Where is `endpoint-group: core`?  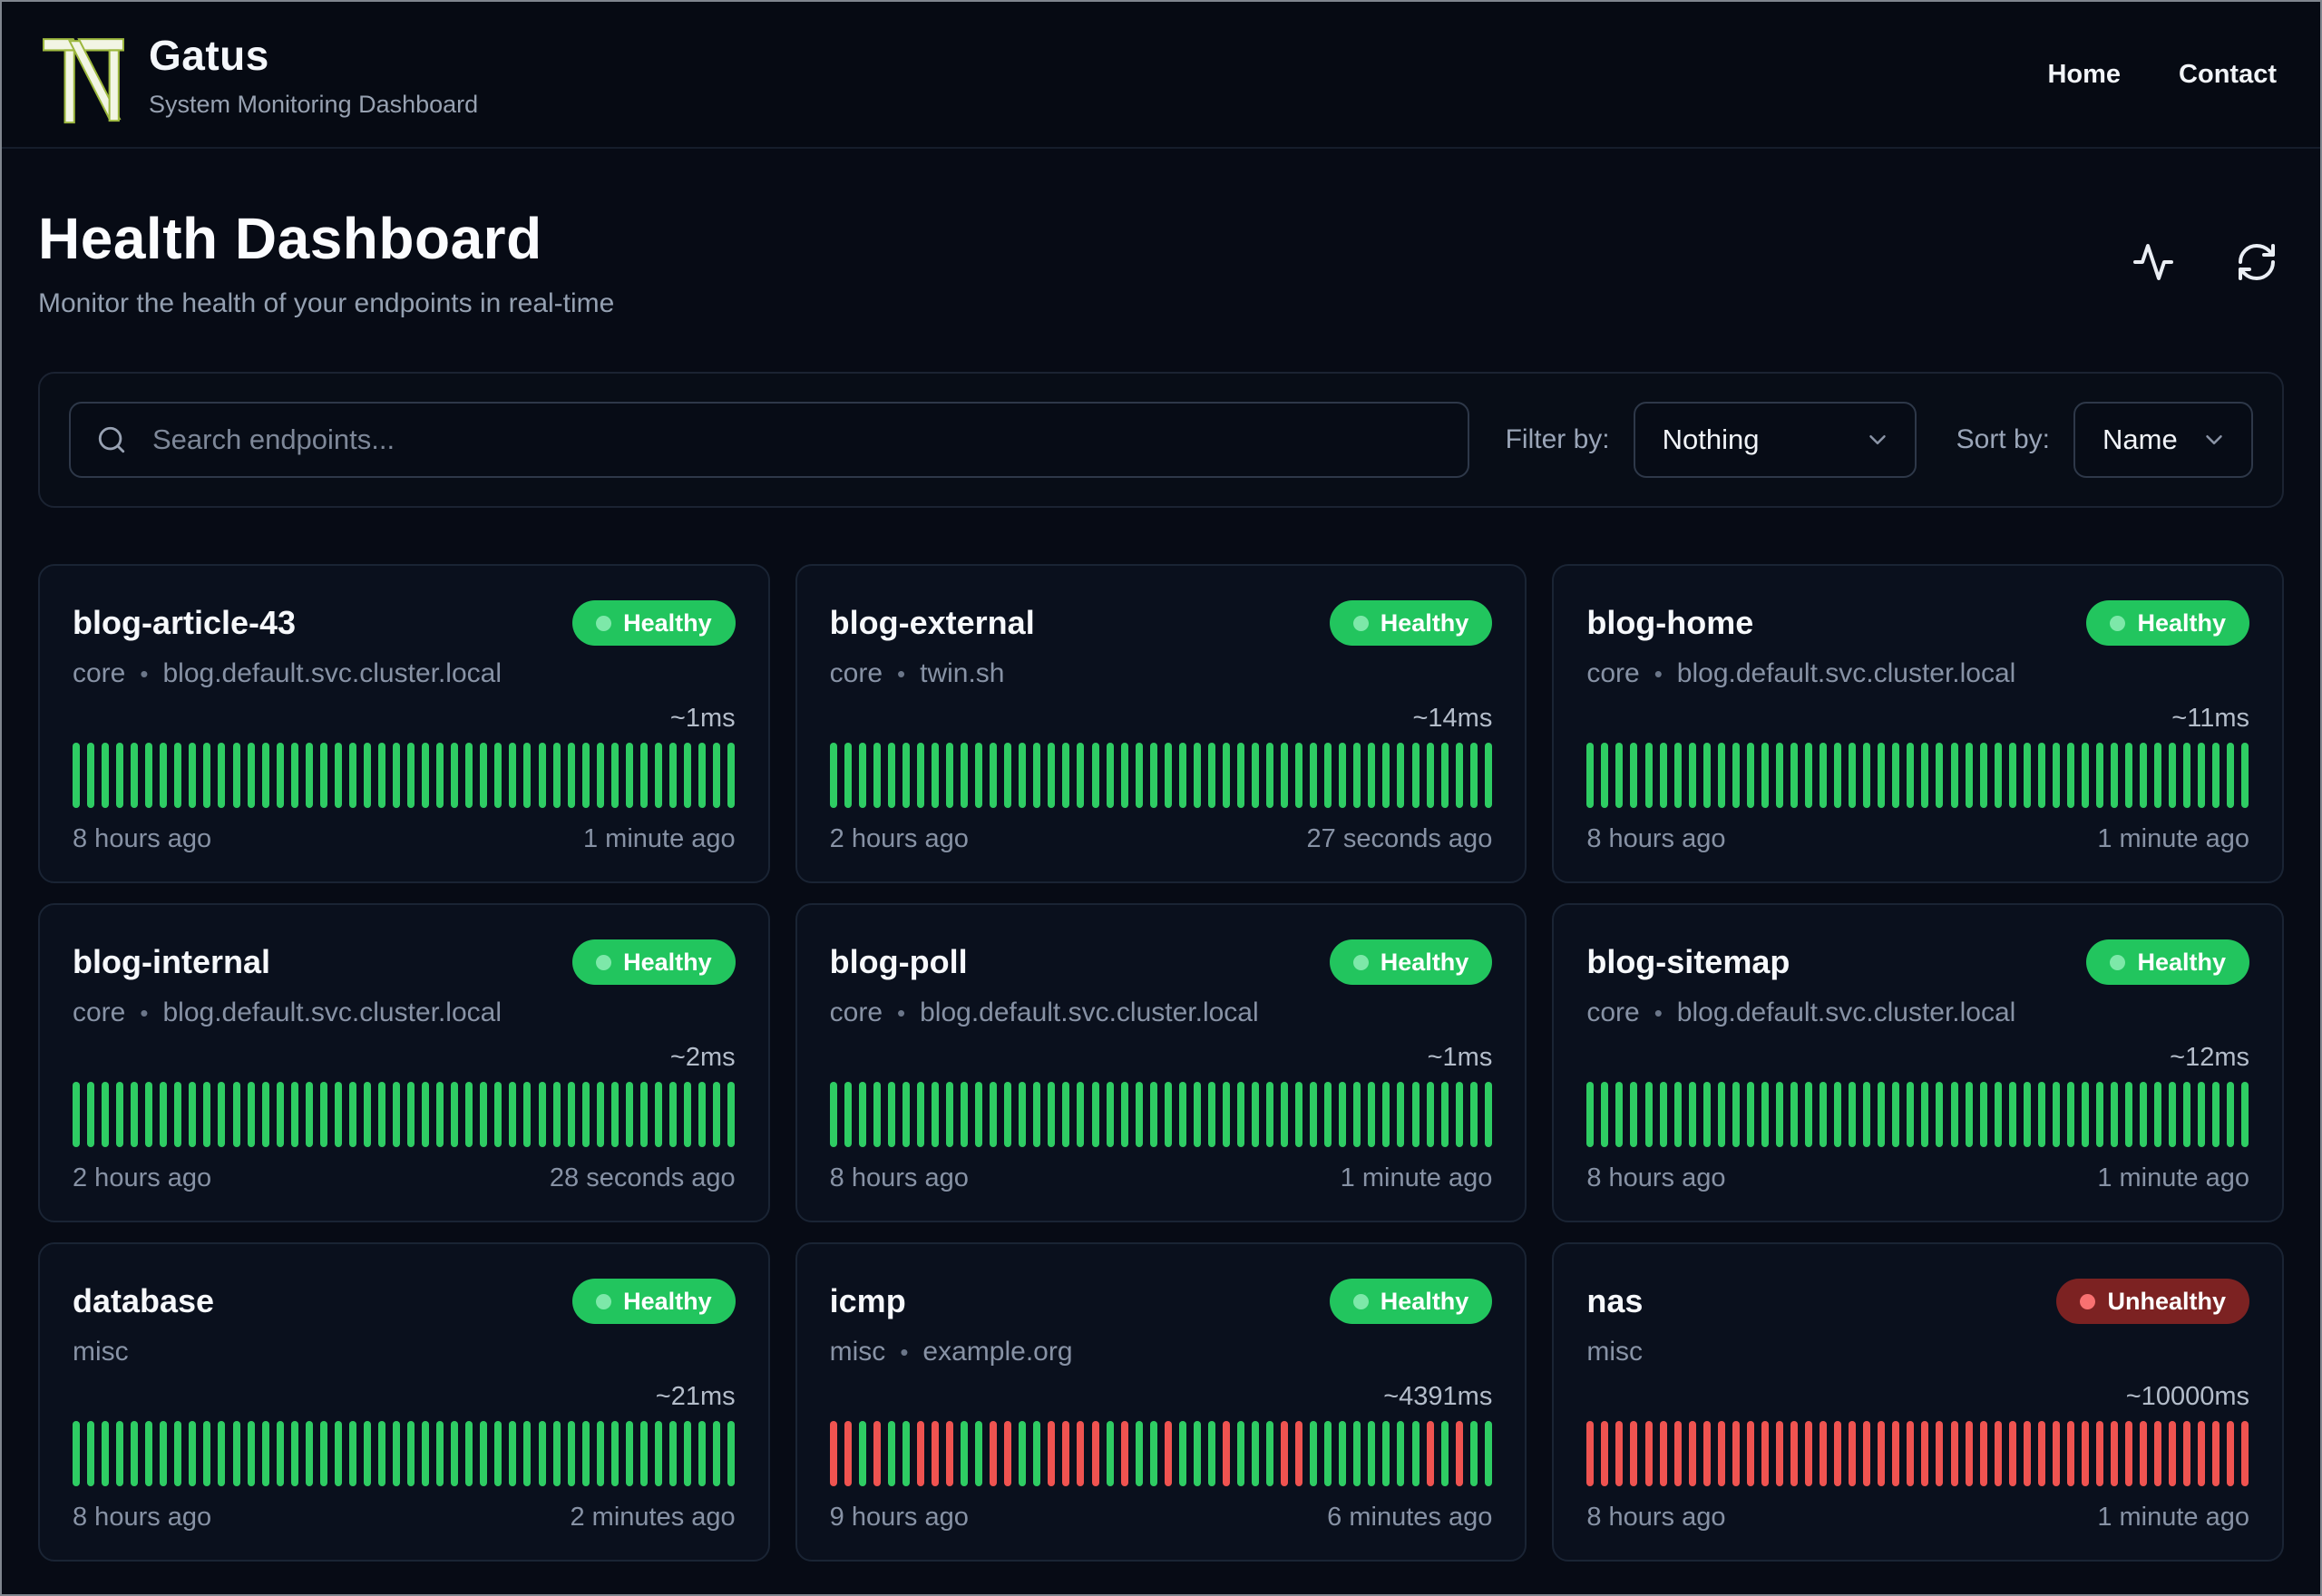
endpoint-group: core is located at coordinates (856, 673).